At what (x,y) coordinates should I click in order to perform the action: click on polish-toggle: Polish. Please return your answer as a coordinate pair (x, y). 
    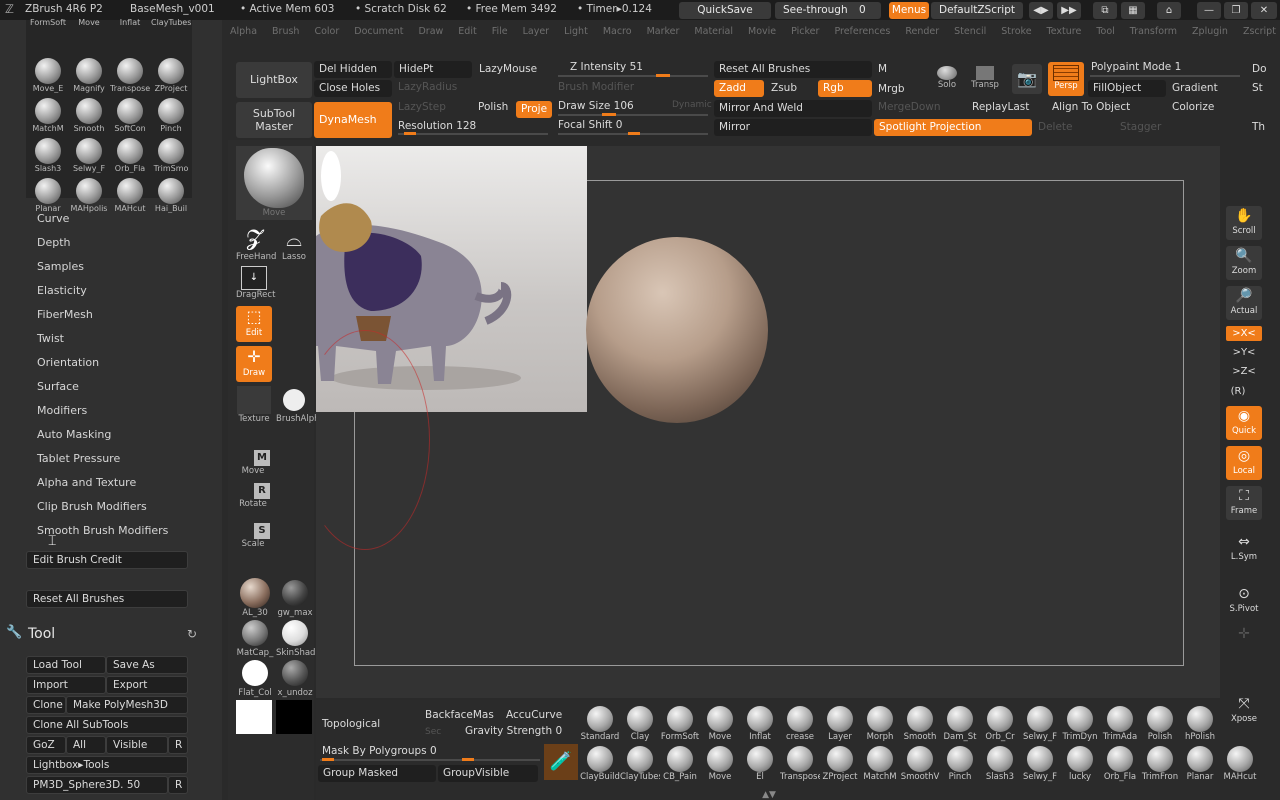
    Looking at the image, I should click on (493, 107).